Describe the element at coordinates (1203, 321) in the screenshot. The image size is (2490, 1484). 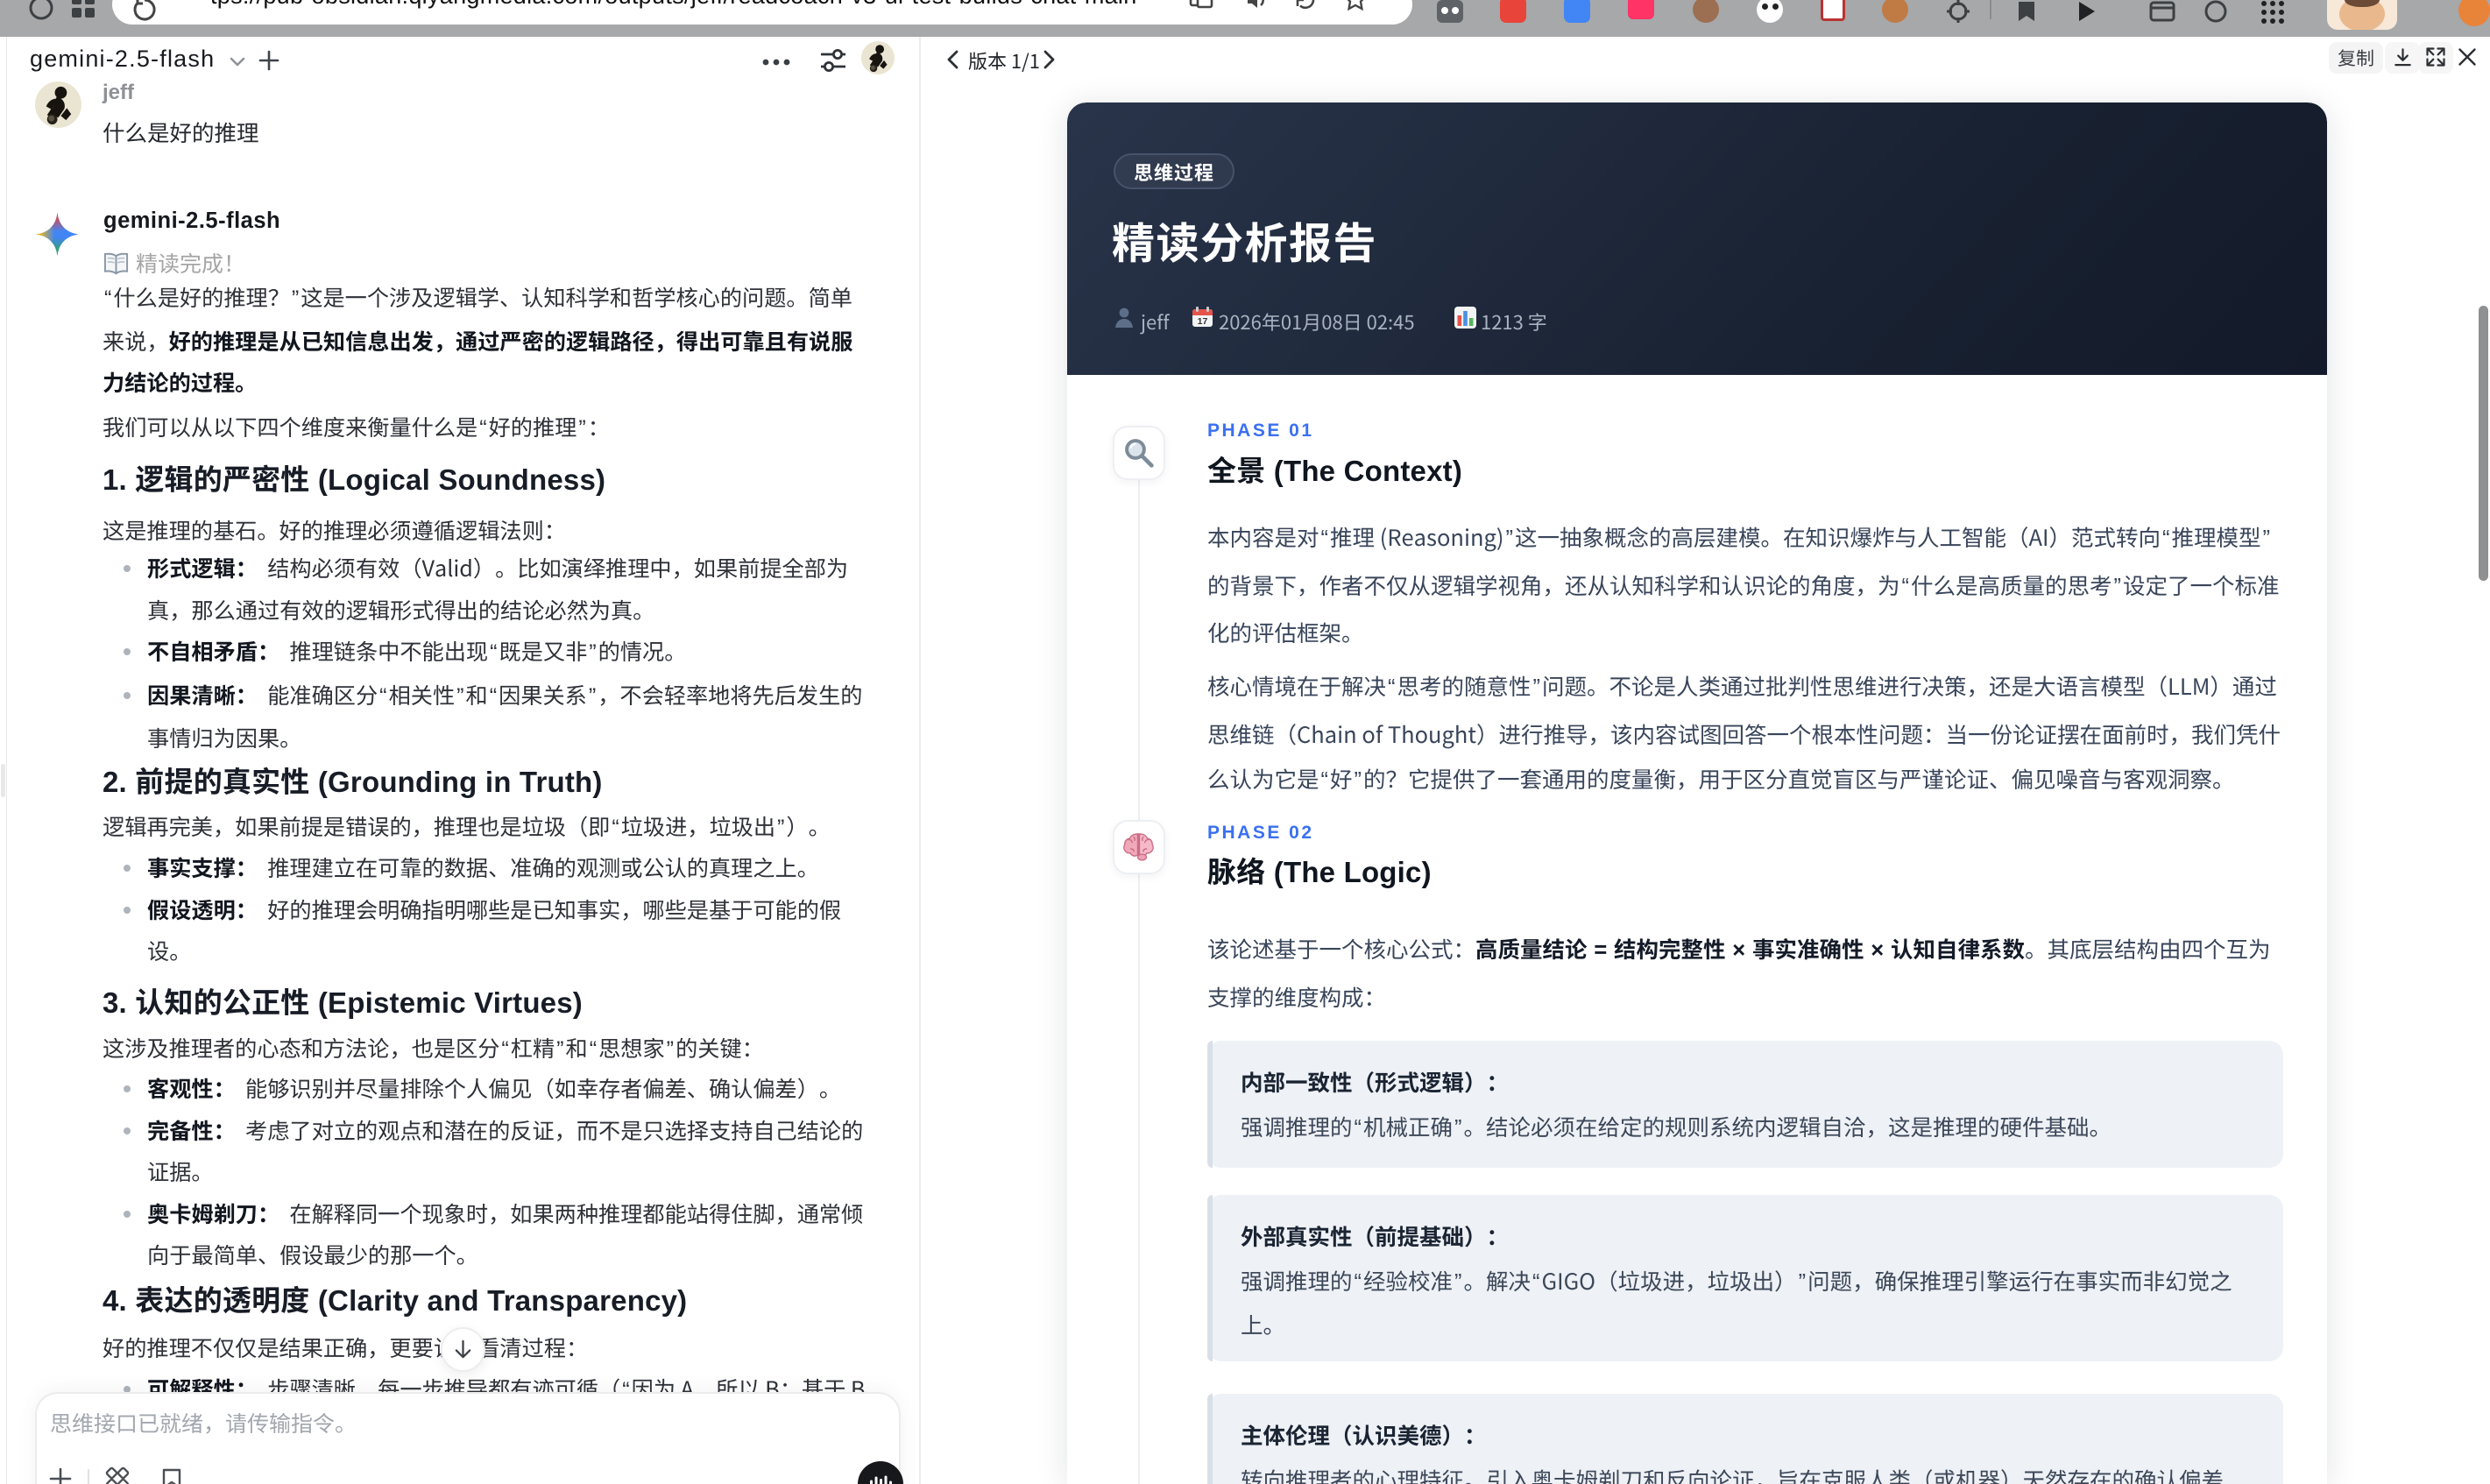
I see `svg-text: 17` at that location.